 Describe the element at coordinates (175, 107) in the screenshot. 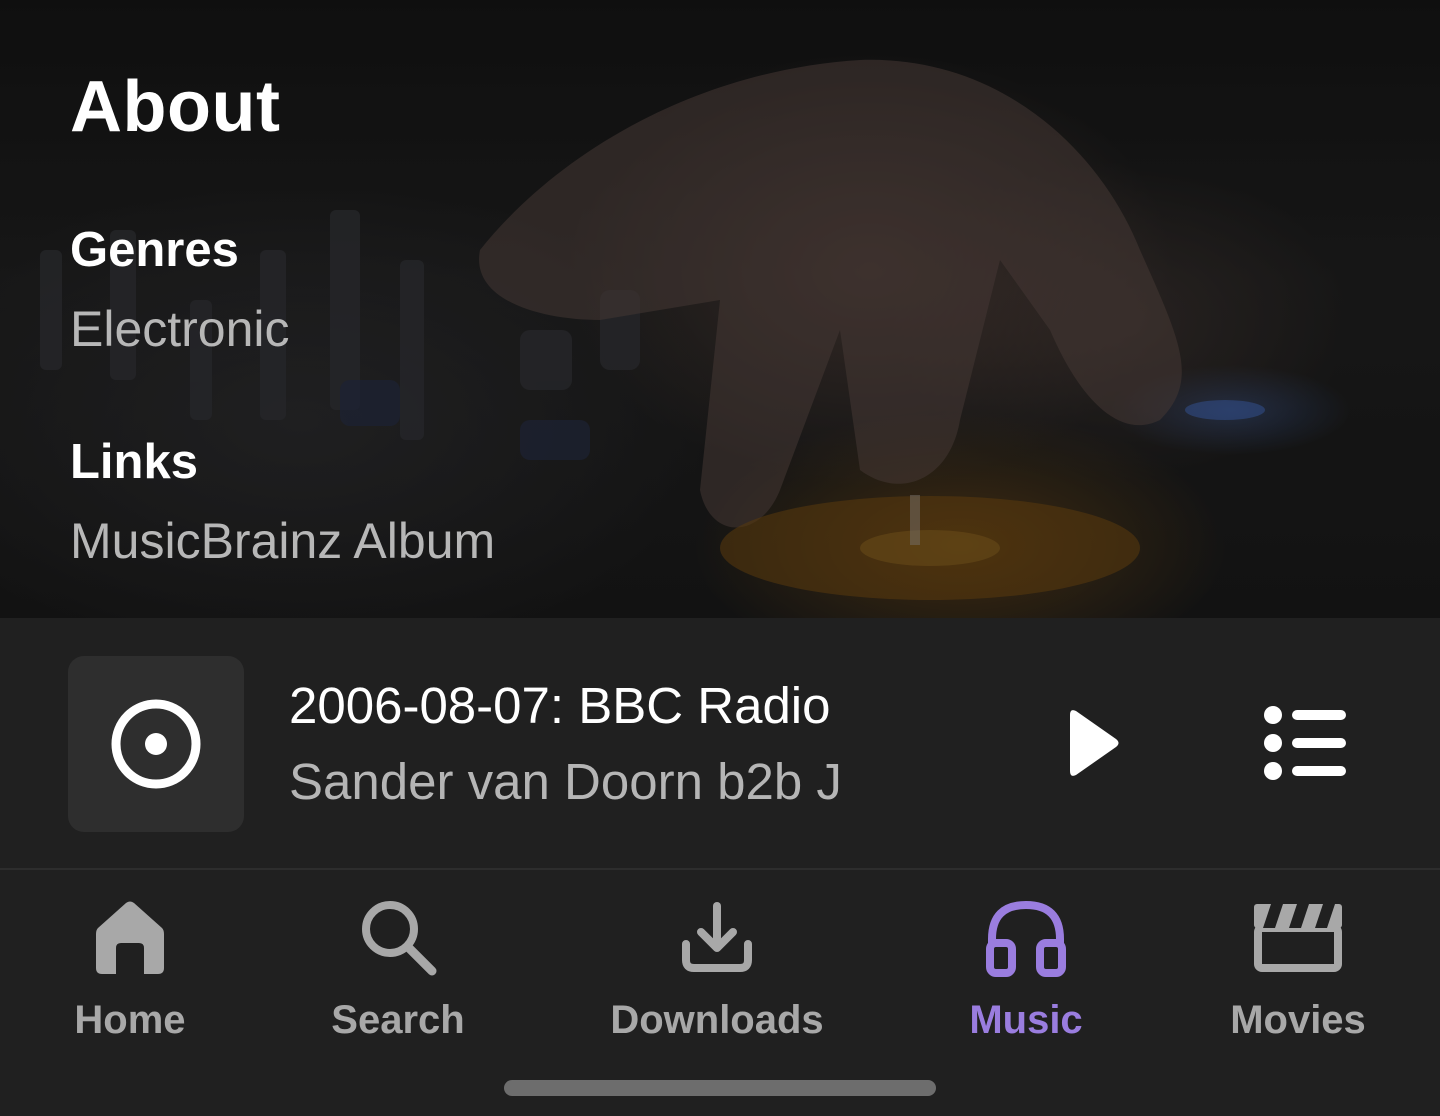

I see `about-title: About` at that location.